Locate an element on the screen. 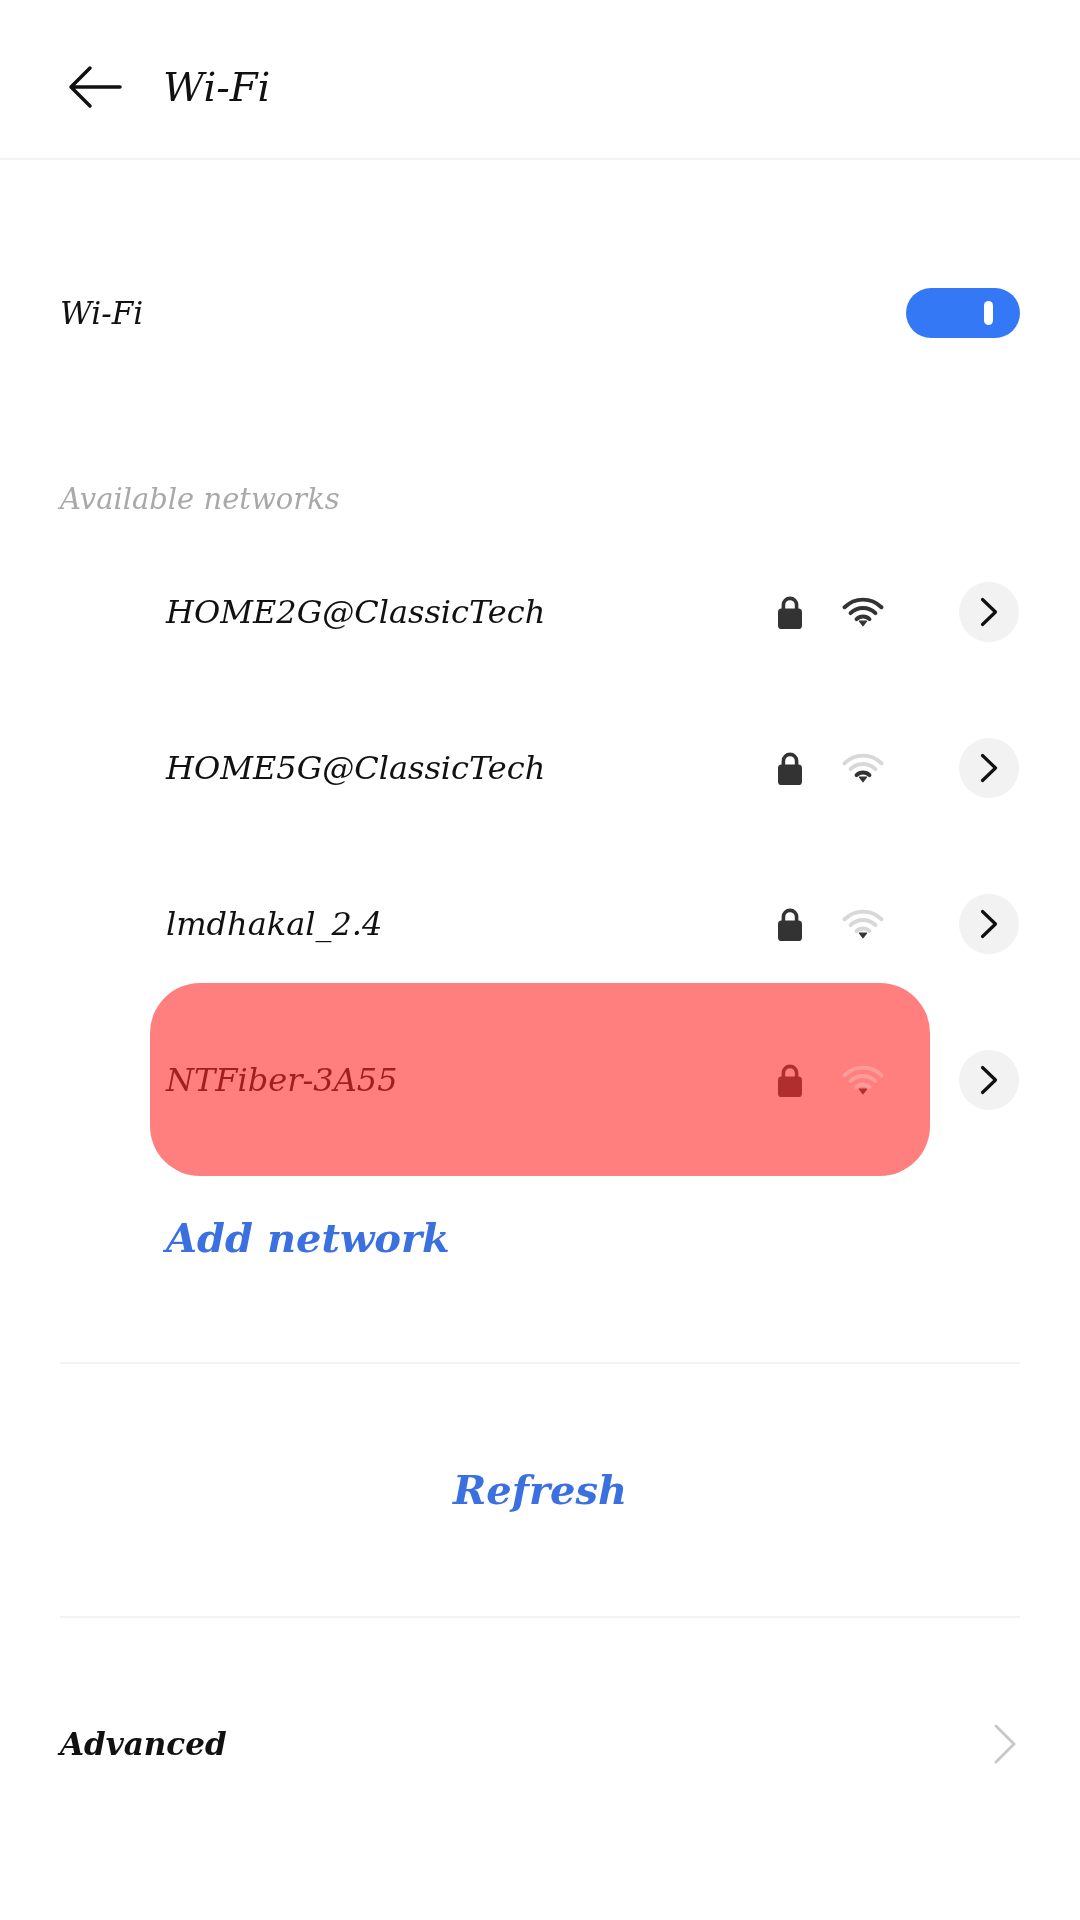  wifi-label: Wi-Fi is located at coordinates (102, 313).